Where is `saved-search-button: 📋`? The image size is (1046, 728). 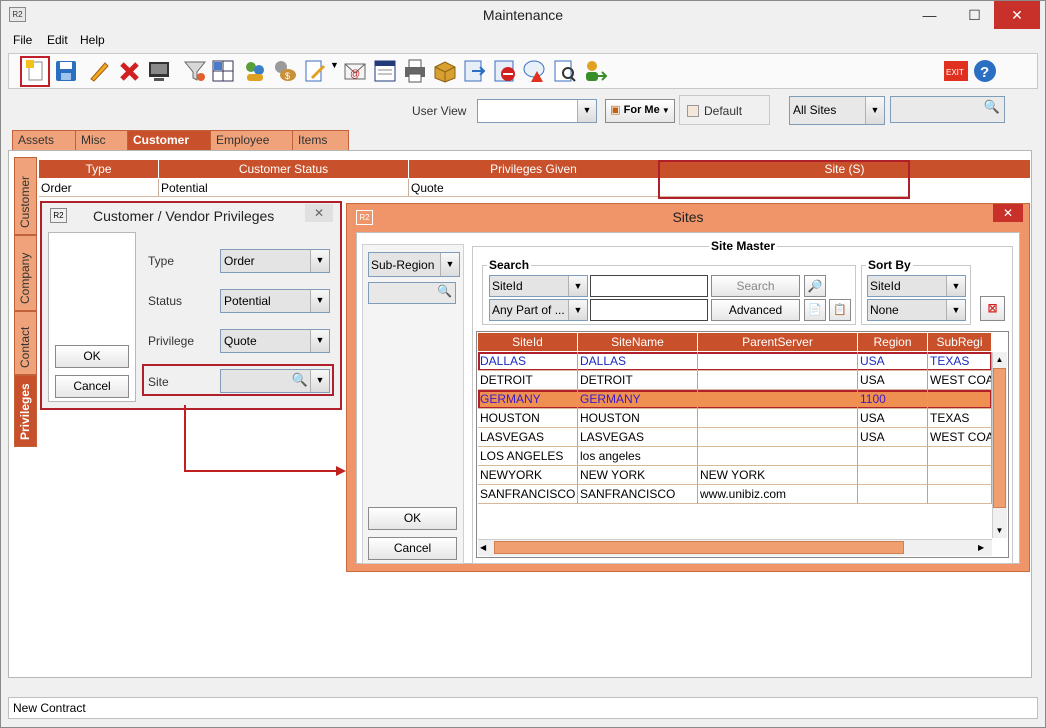
saved-search-button: 📋 is located at coordinates (840, 310).